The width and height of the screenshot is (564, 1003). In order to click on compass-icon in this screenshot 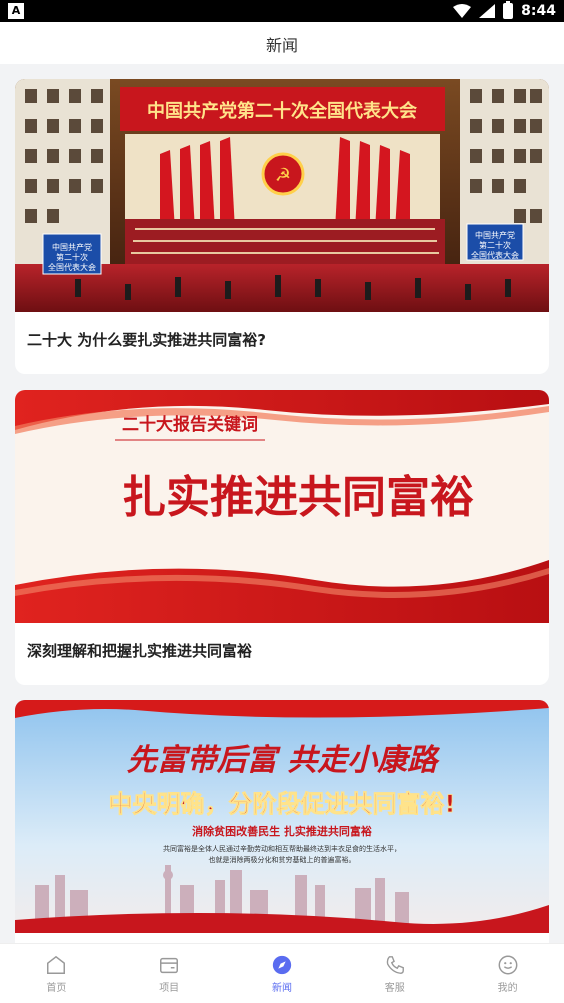, I will do `click(282, 965)`.